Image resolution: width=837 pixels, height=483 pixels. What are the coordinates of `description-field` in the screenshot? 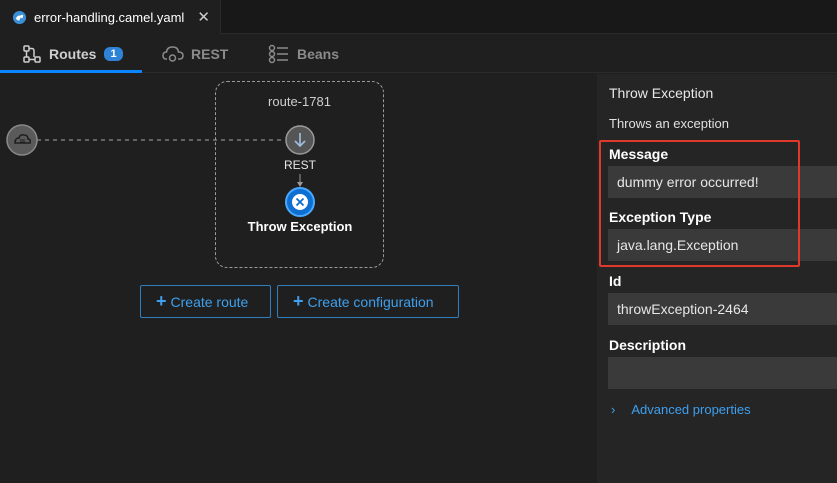 It's located at (722, 373).